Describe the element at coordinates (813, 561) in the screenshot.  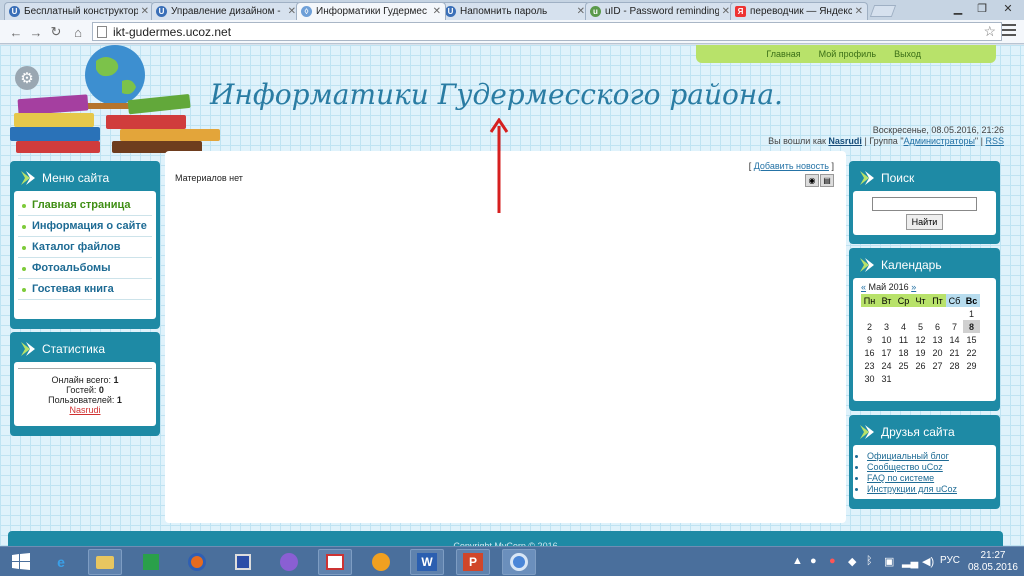
I see `tray-app-icon: ●` at that location.